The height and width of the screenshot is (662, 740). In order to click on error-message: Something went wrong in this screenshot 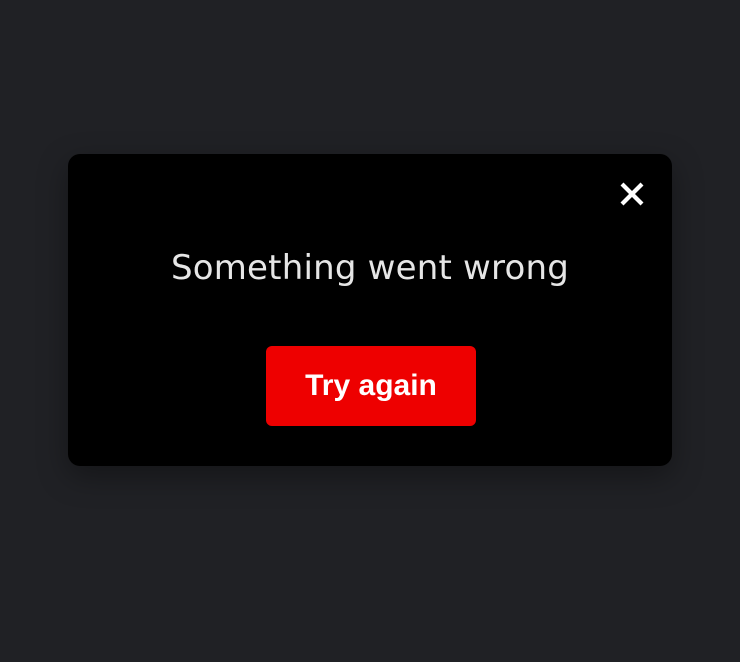, I will do `click(370, 268)`.